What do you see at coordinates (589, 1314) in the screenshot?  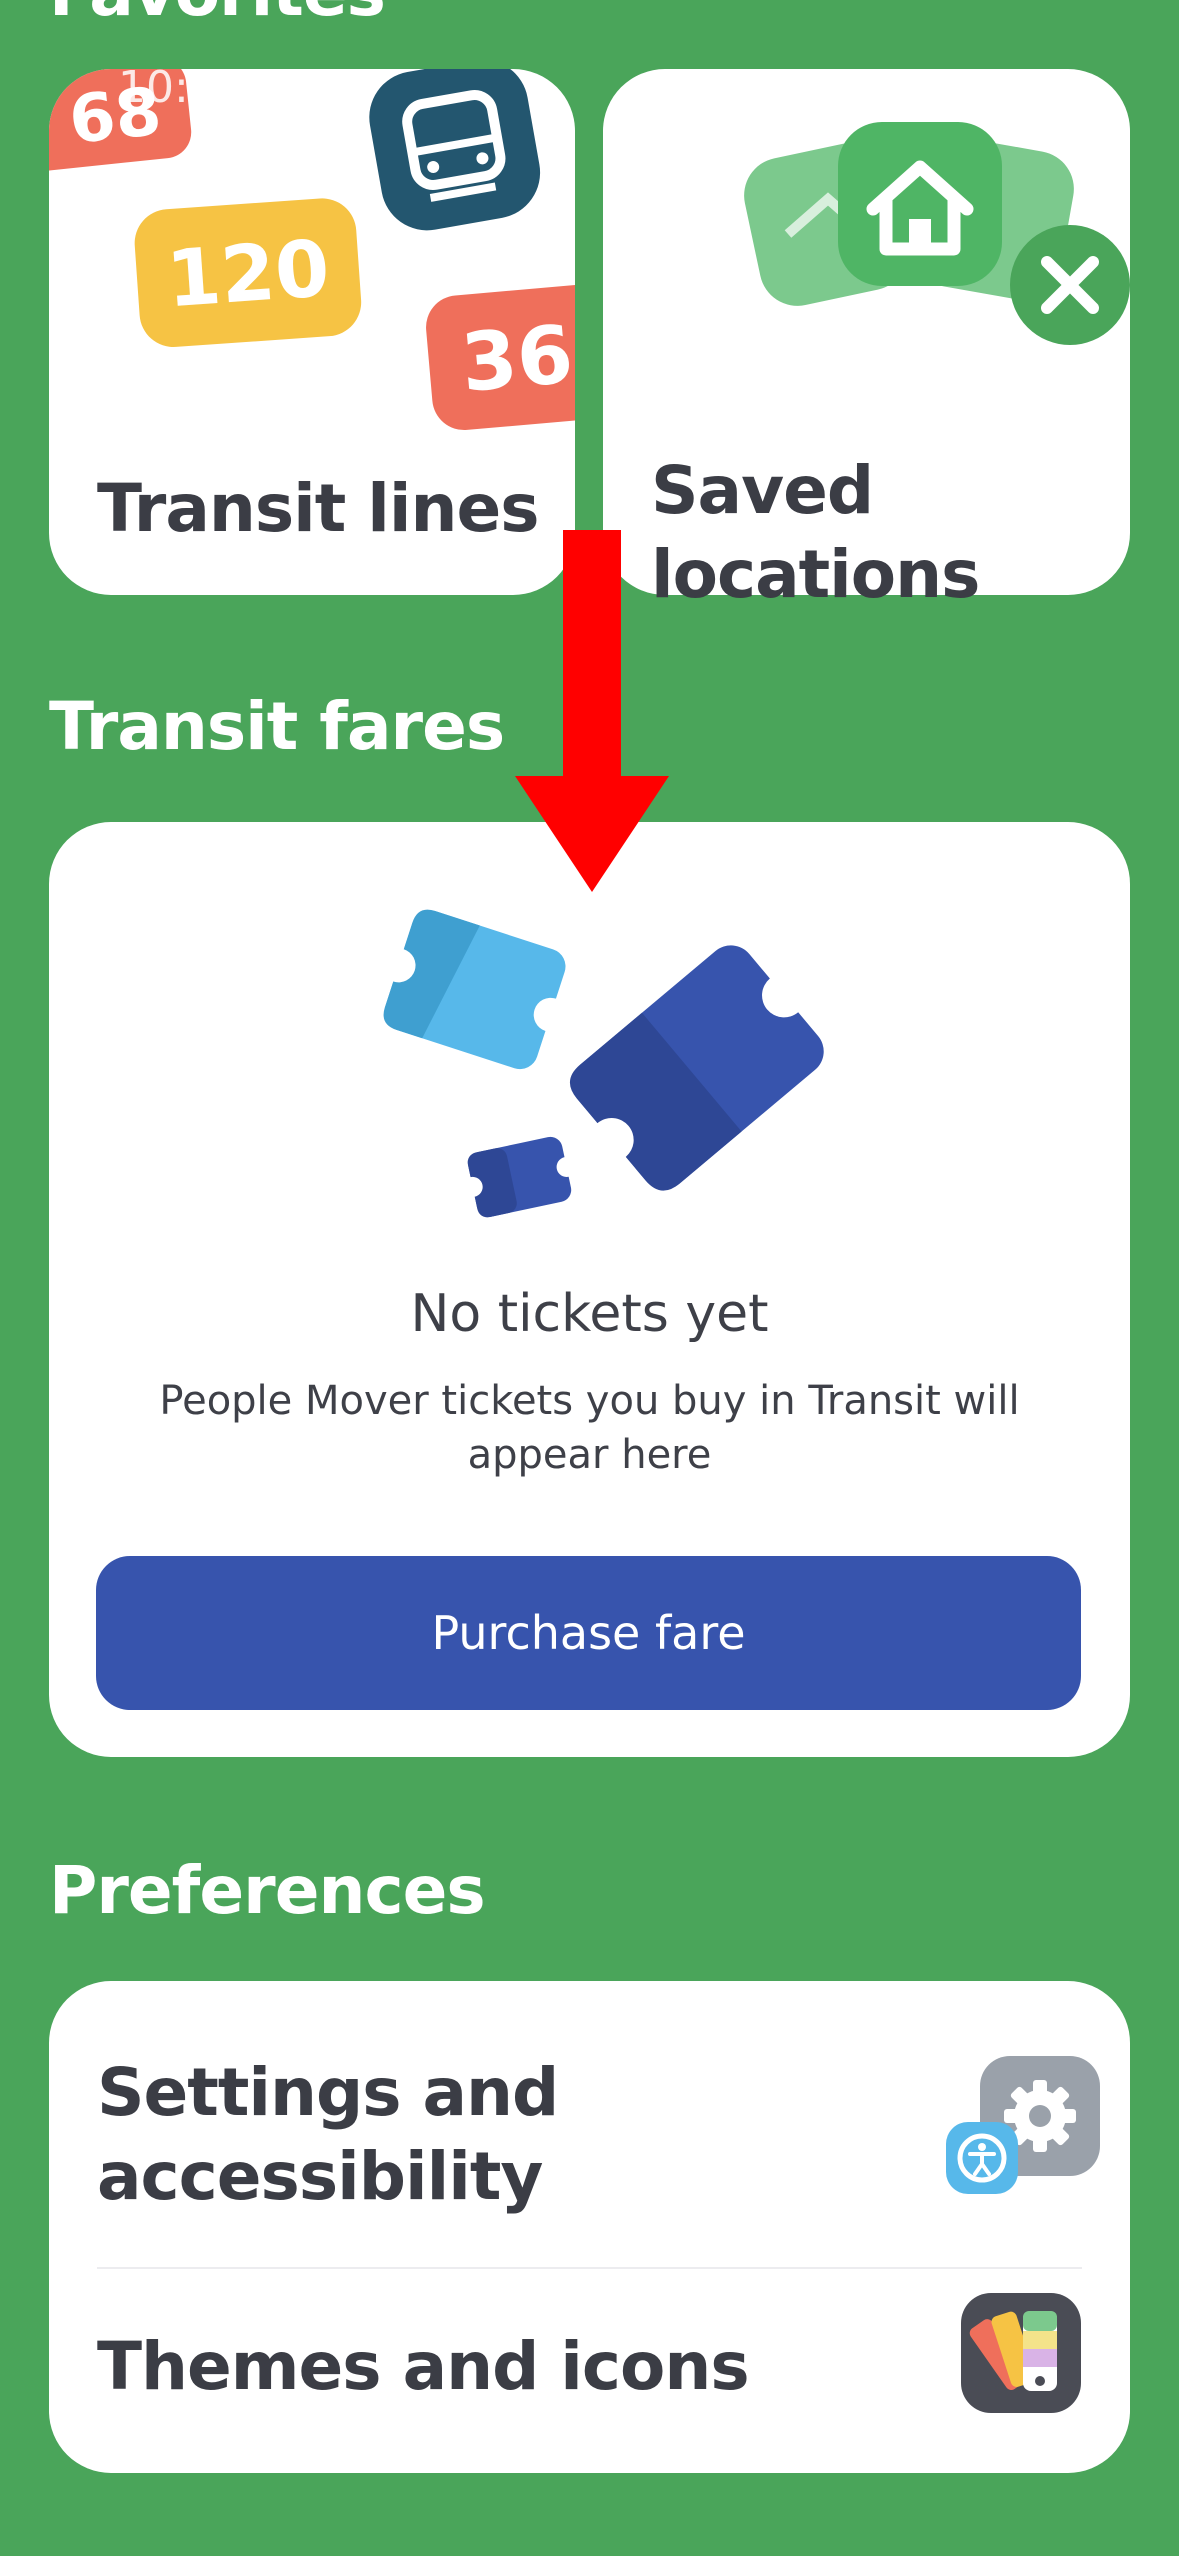 I see `no-tickets-title: No tickets yet` at bounding box center [589, 1314].